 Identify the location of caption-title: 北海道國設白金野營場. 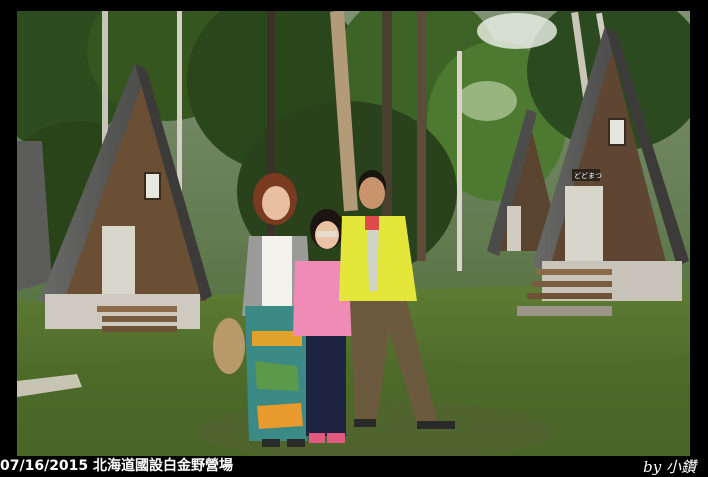
(163, 466).